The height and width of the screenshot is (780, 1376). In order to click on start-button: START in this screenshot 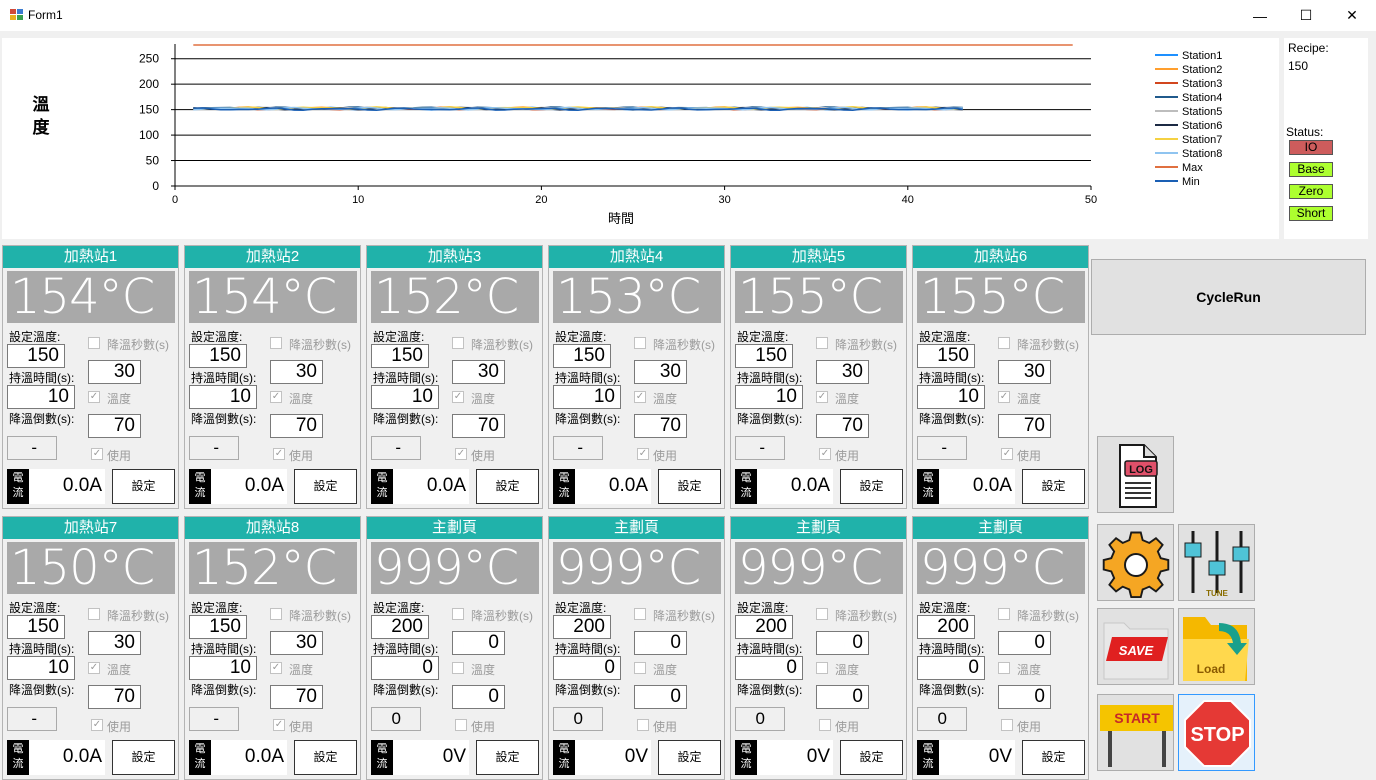, I will do `click(1135, 732)`.